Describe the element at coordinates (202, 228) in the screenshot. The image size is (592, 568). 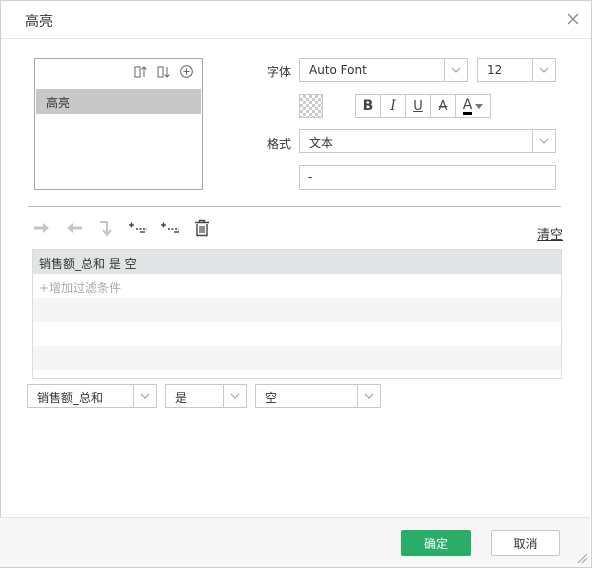
I see `trash-icon` at that location.